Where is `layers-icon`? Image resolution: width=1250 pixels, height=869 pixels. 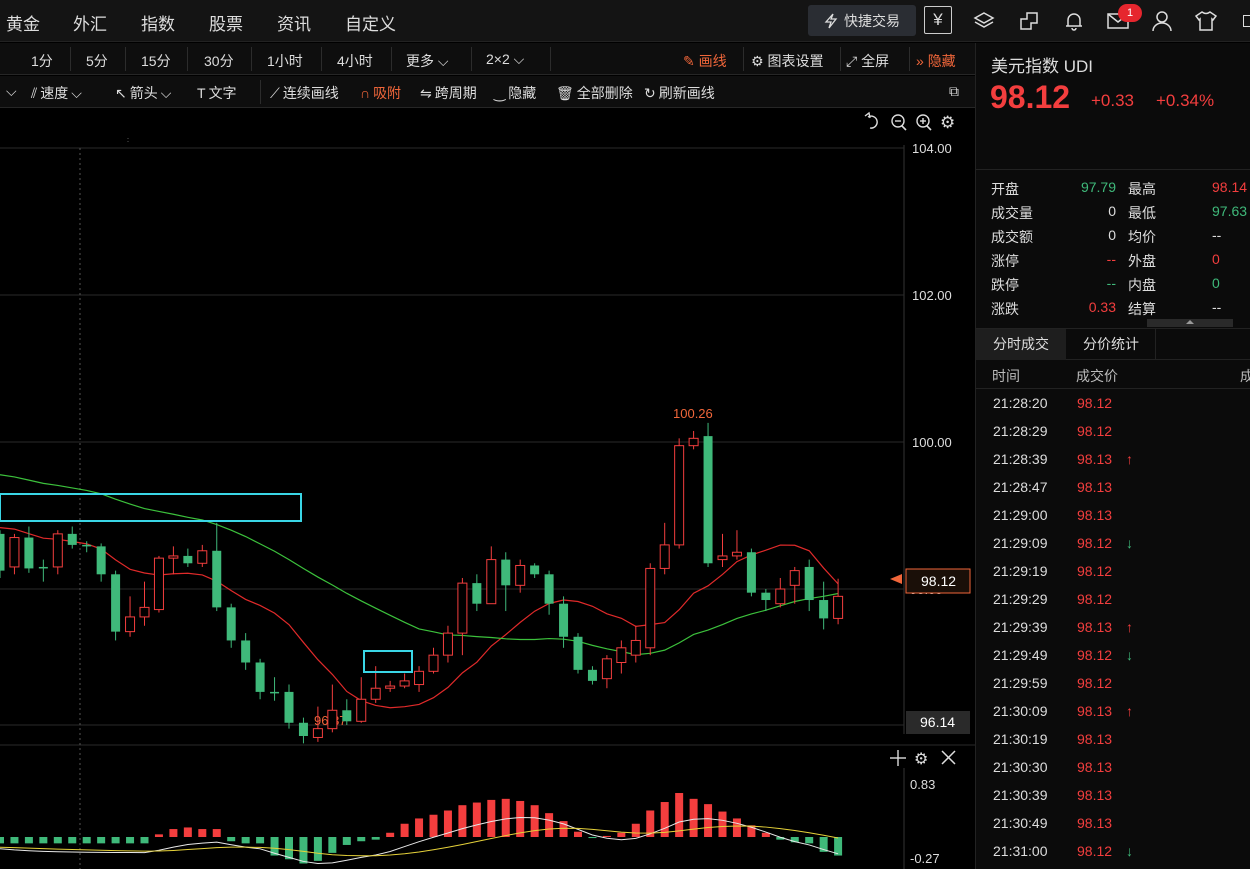
layers-icon is located at coordinates (984, 21).